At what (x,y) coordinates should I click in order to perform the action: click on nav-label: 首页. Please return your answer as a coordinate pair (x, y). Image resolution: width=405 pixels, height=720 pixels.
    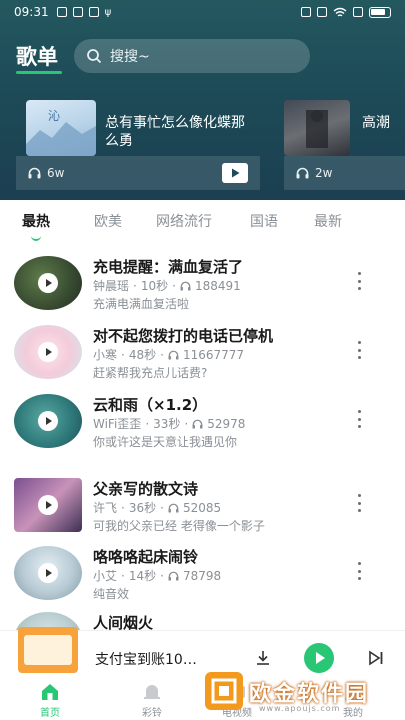
    Looking at the image, I should click on (50, 713).